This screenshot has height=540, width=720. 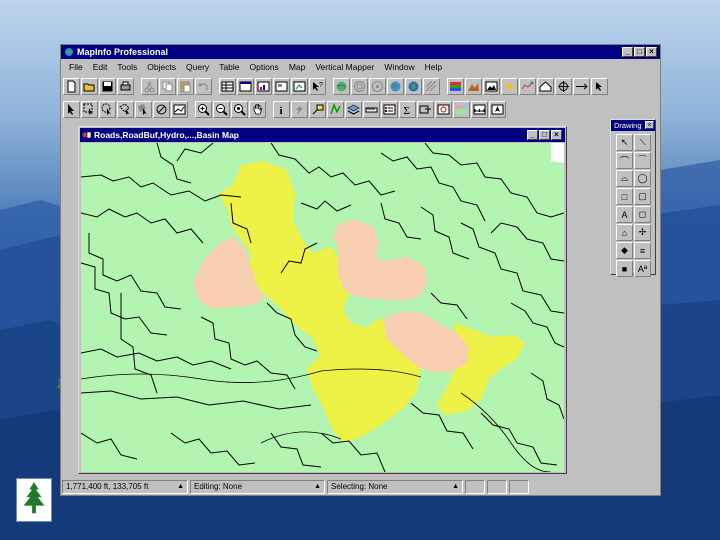 I want to click on vm-tool-1-button, so click(x=341, y=86).